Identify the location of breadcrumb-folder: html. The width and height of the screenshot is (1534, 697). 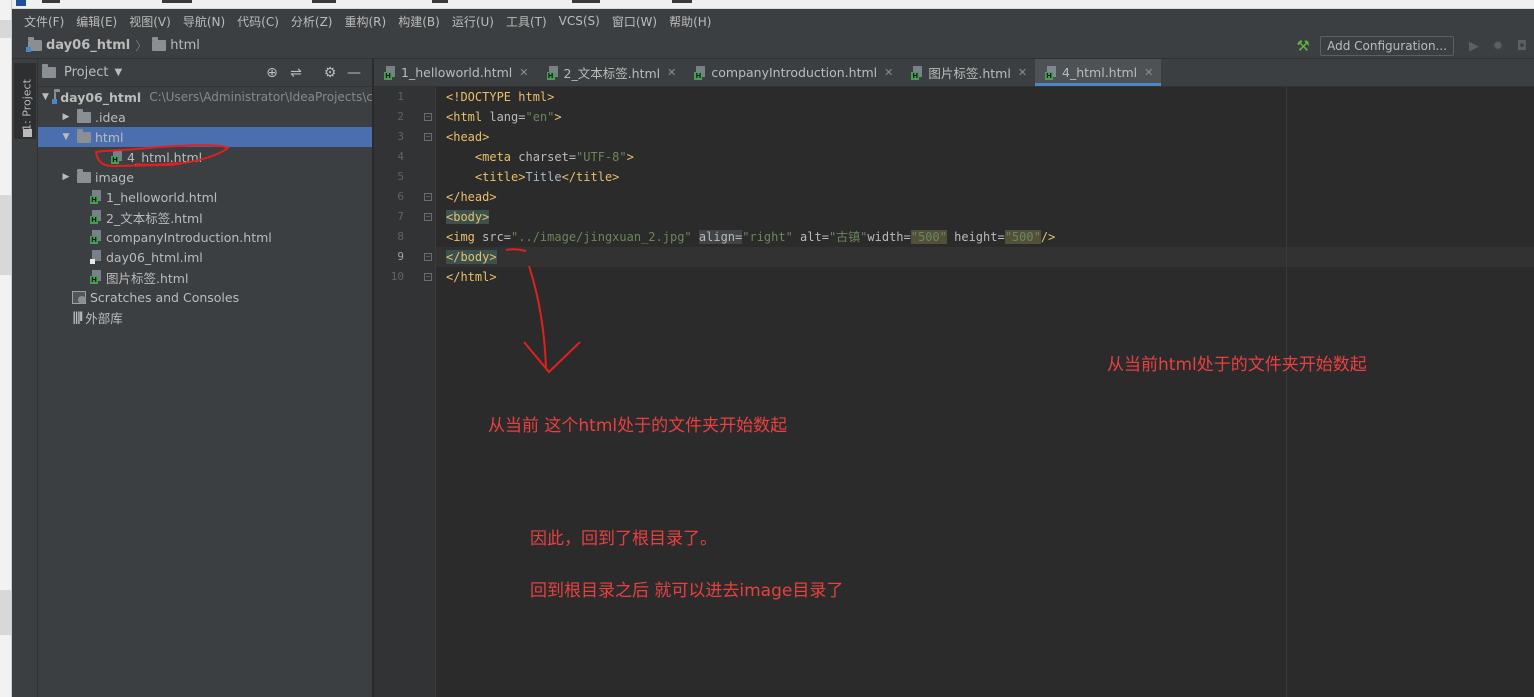
(185, 45).